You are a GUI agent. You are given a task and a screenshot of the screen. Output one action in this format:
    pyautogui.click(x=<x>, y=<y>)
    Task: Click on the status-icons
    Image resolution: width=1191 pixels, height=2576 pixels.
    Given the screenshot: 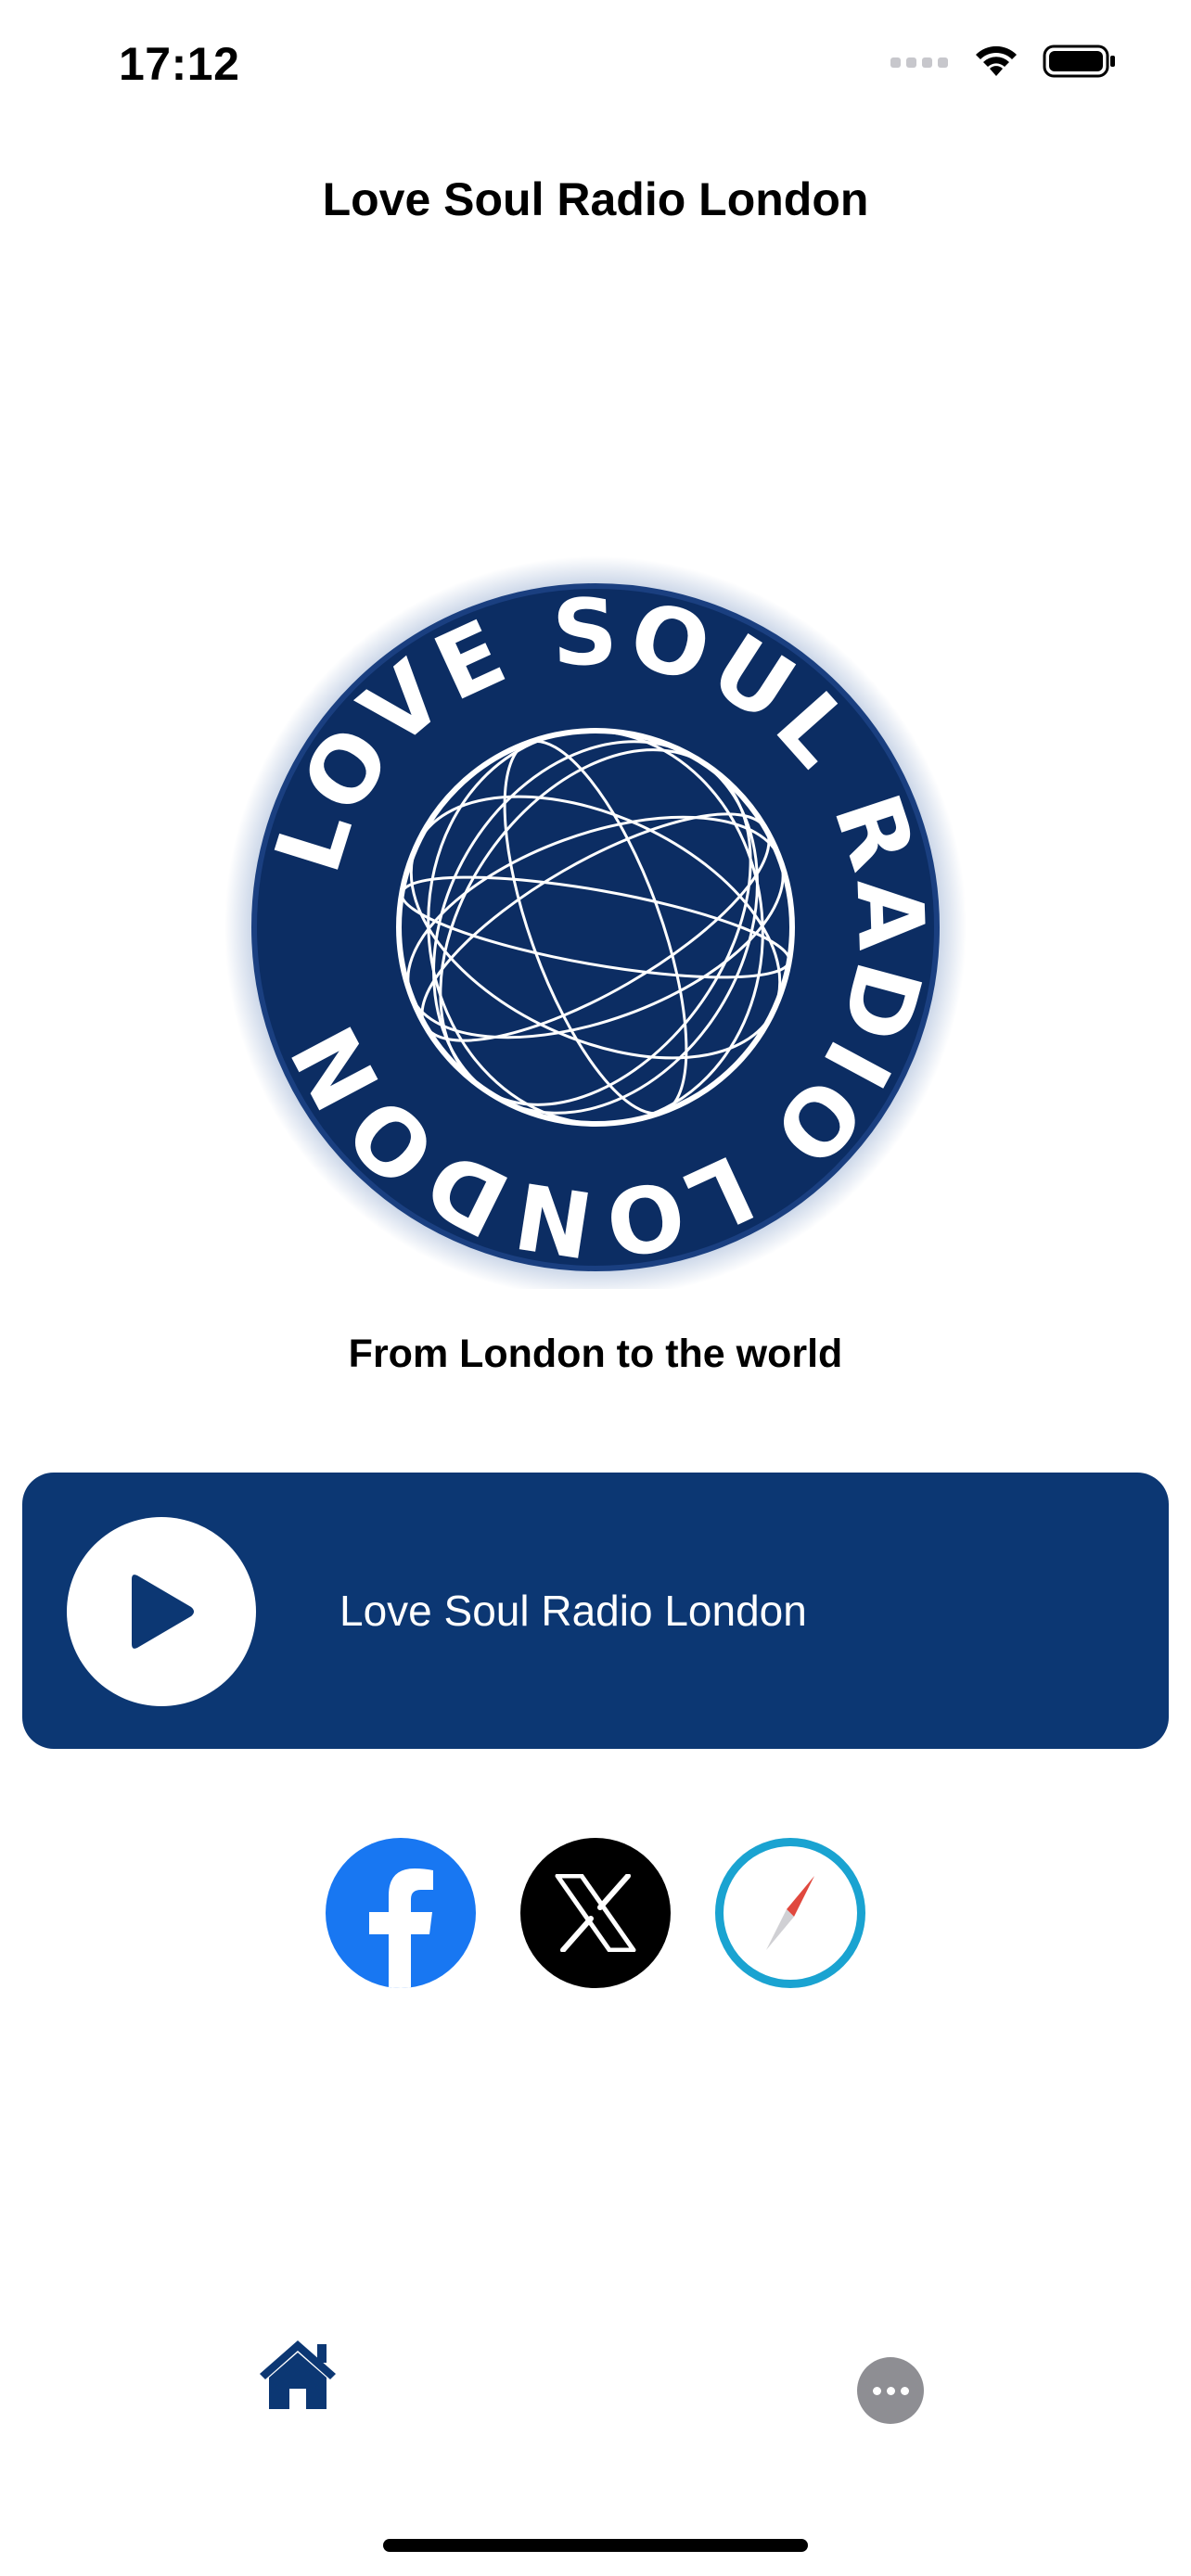 What is the action you would take?
    pyautogui.click(x=1003, y=61)
    